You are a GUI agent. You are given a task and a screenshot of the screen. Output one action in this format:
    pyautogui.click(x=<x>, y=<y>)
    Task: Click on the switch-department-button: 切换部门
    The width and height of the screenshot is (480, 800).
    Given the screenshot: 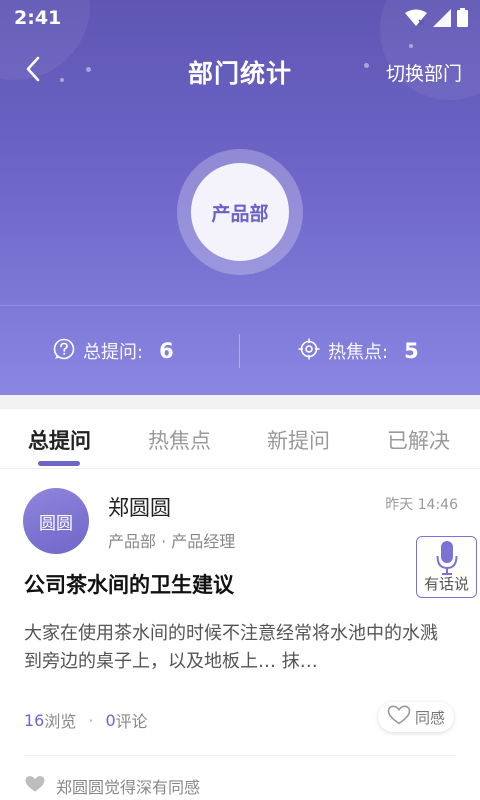 What is the action you would take?
    pyautogui.click(x=424, y=72)
    